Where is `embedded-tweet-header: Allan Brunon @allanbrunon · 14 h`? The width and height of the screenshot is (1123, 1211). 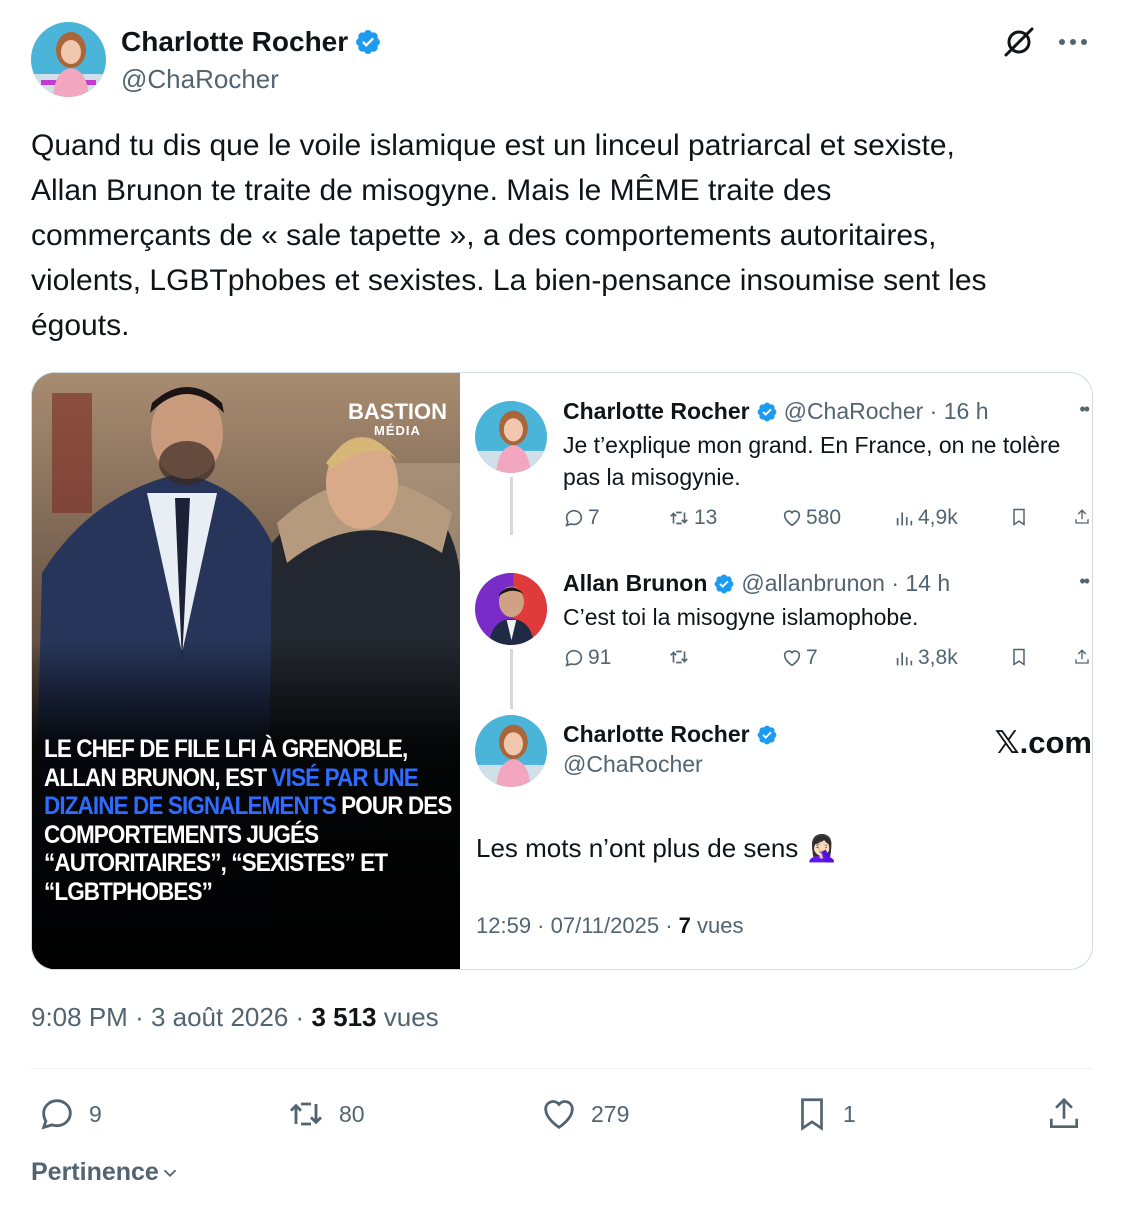
embedded-tweet-header: Allan Brunon @allanbrunon · 14 h is located at coordinates (756, 583).